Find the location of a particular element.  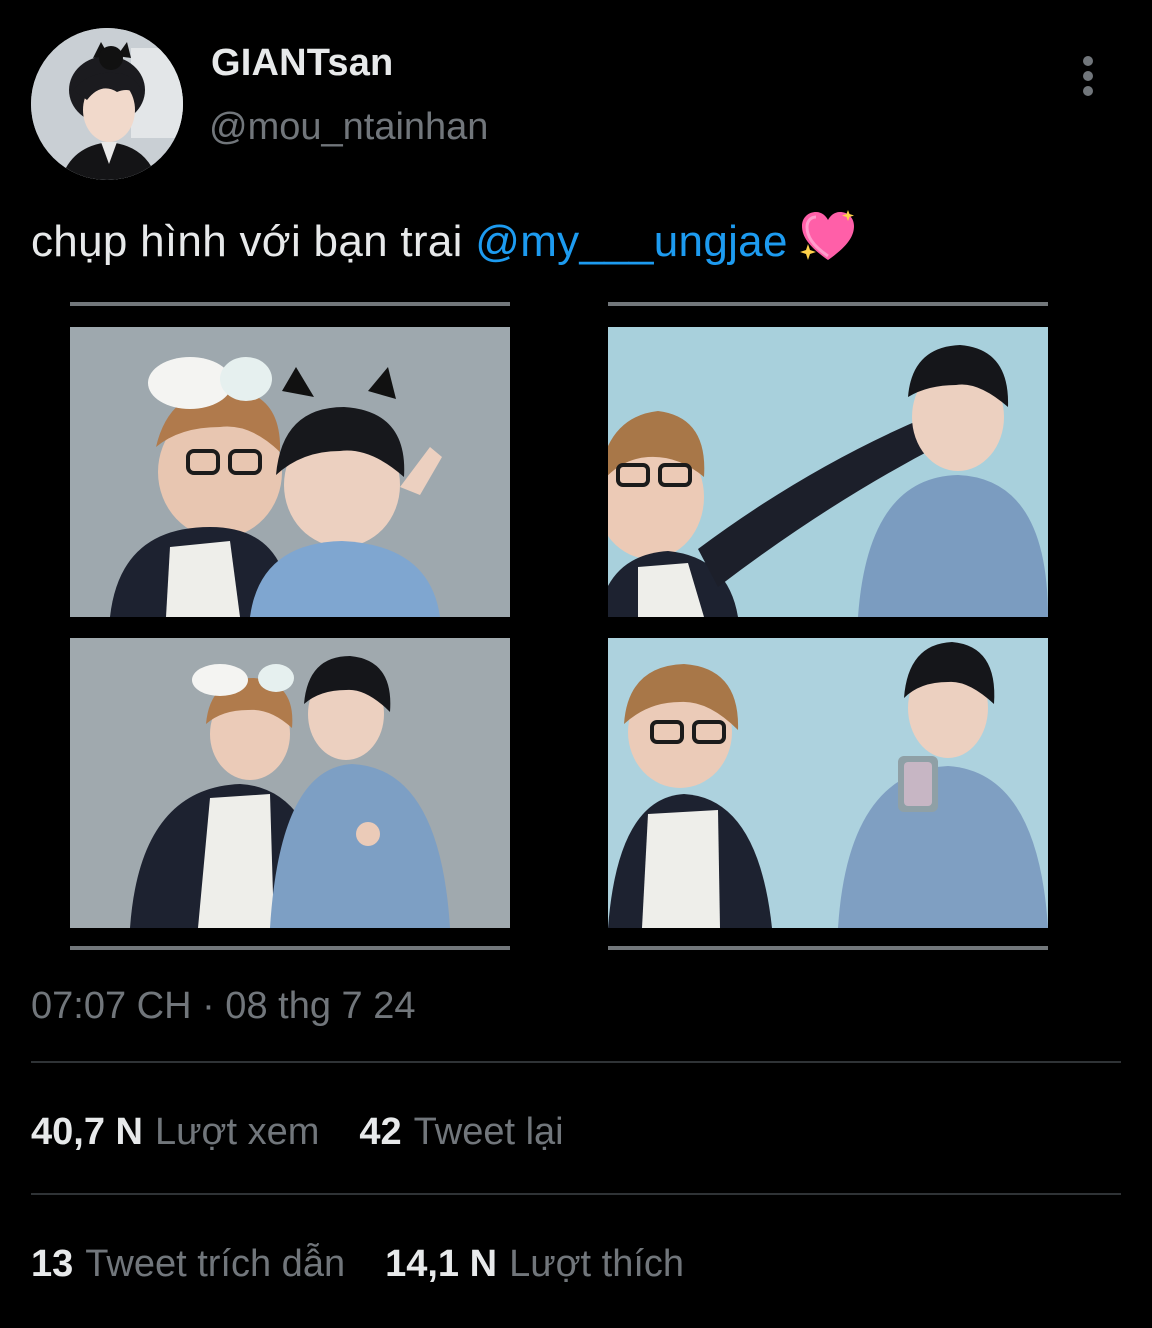

avatar-image is located at coordinates (107, 104).